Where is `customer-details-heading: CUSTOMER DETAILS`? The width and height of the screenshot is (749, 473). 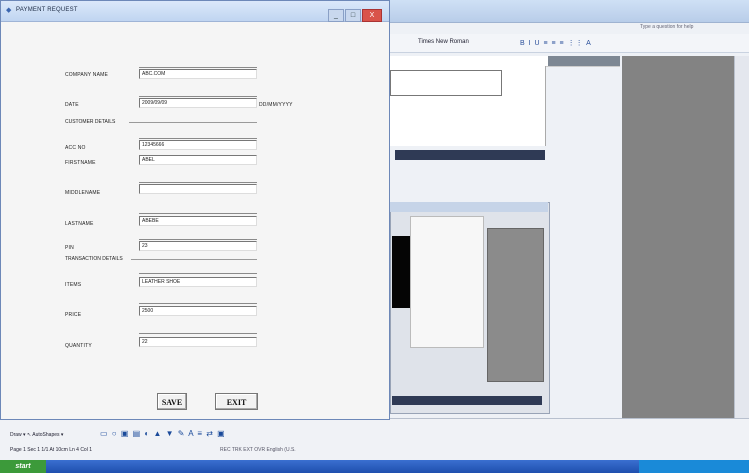
customer-details-heading: CUSTOMER DETAILS is located at coordinates (90, 122).